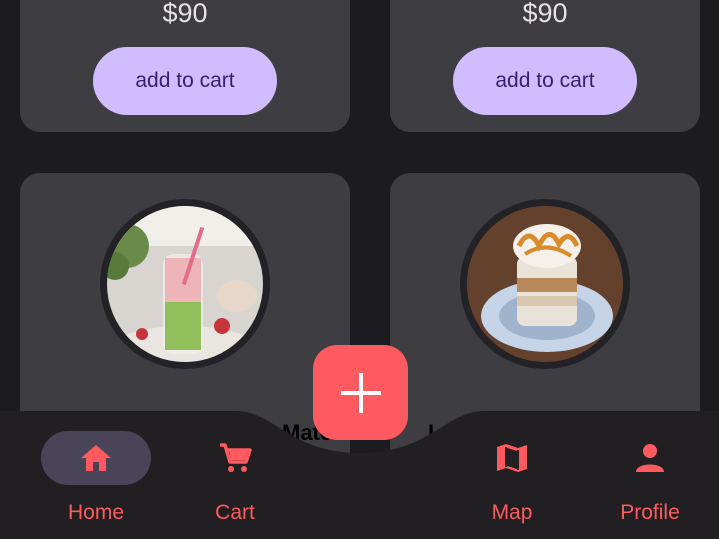 The image size is (719, 539). Describe the element at coordinates (235, 481) in the screenshot. I see `nav-item-cart: Cart` at that location.